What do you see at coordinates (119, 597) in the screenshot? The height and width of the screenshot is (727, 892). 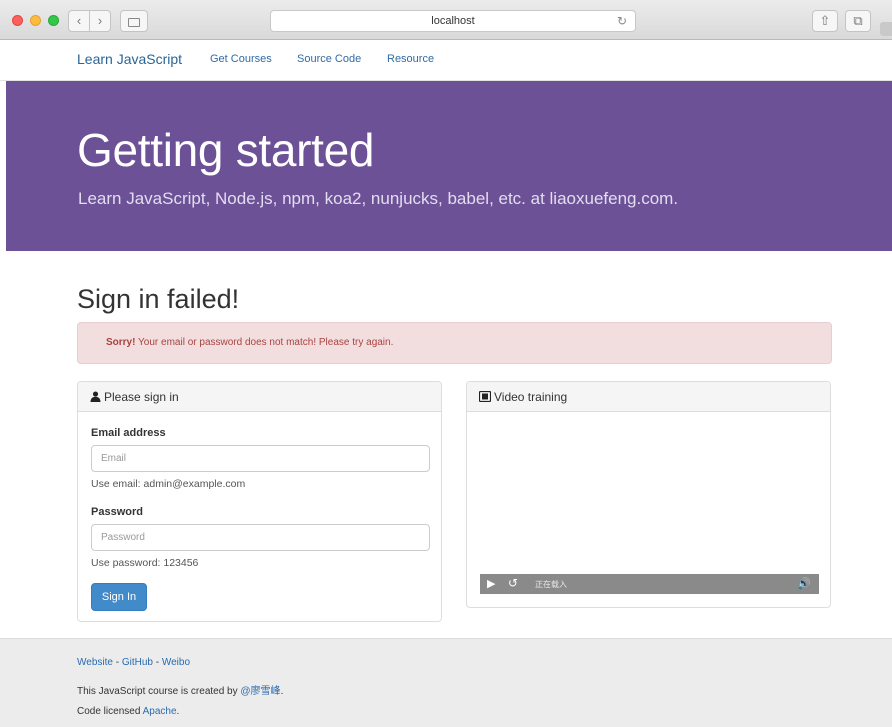 I see `sign-in-button: Sign In` at bounding box center [119, 597].